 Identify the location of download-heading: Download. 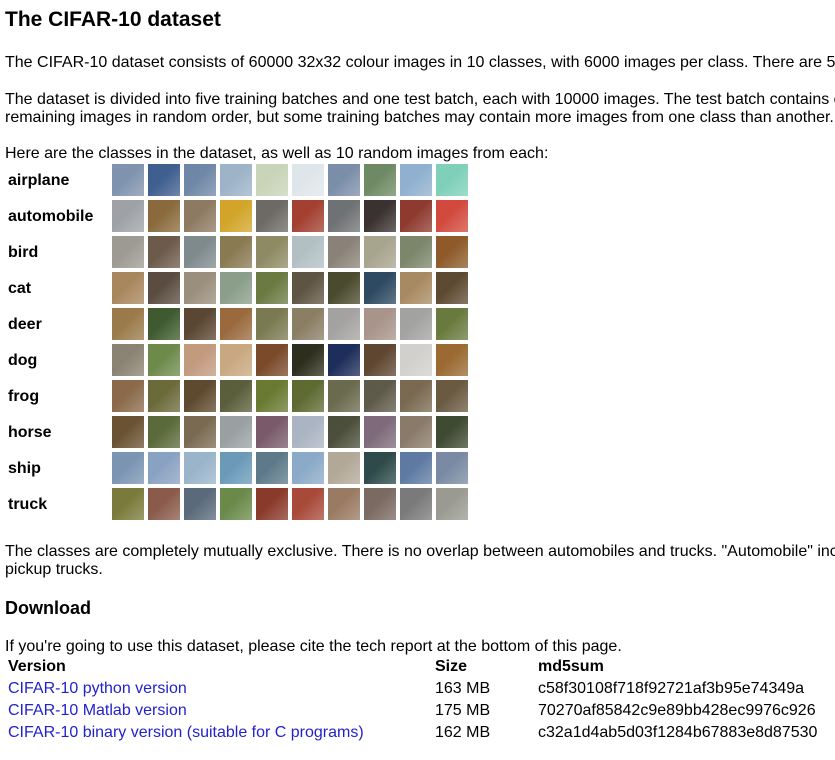
(48, 608).